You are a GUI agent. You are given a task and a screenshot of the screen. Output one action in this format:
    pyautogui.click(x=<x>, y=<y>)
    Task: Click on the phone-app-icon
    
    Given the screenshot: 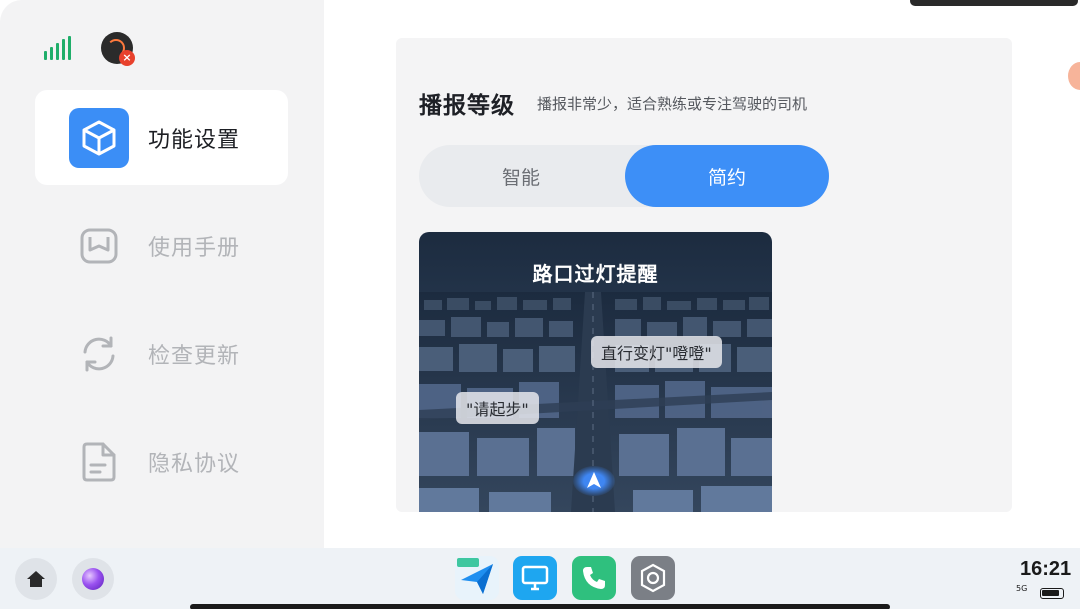 What is the action you would take?
    pyautogui.click(x=594, y=578)
    